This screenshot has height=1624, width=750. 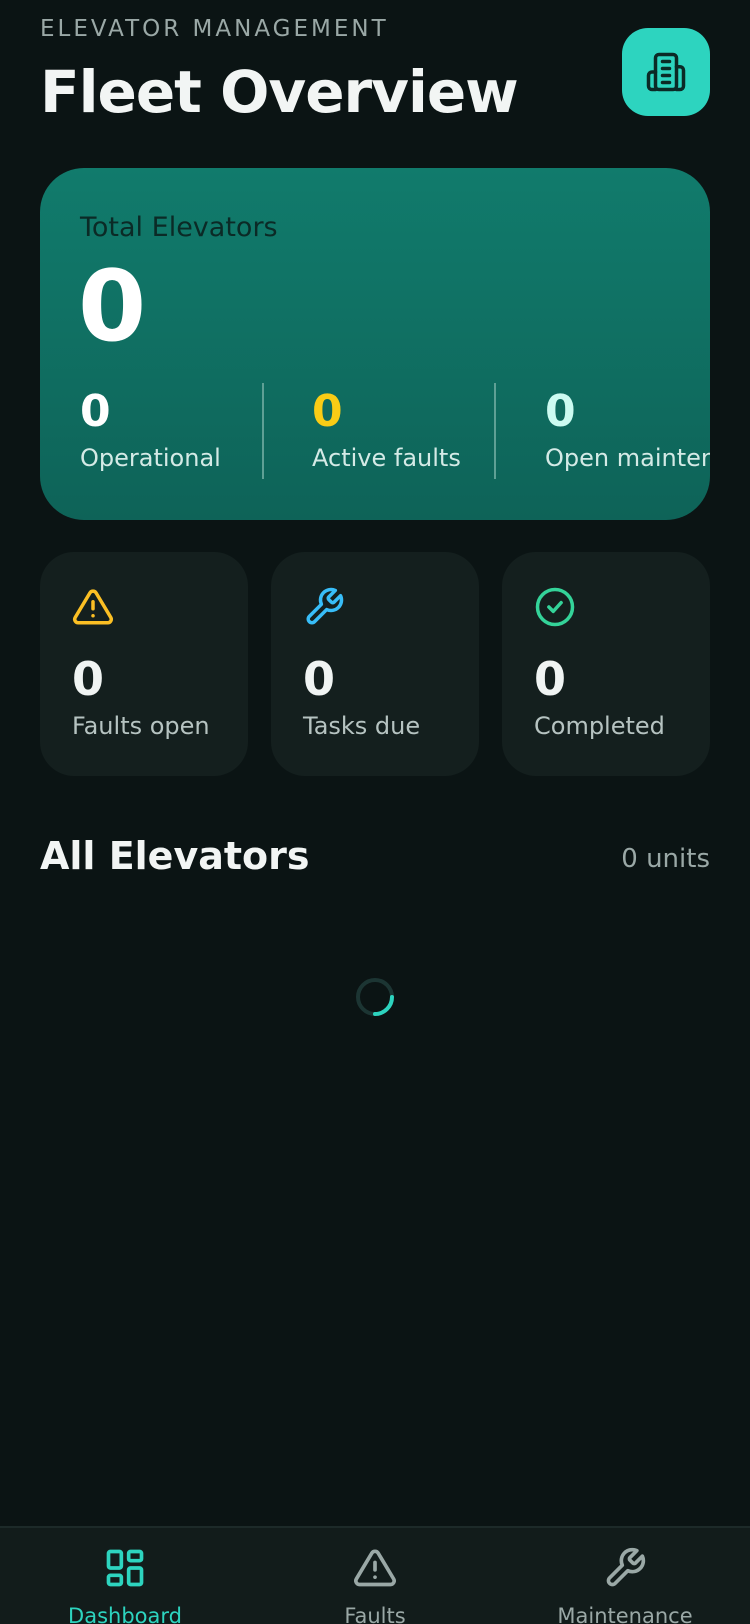 I want to click on faults-open-card: 0 Faults open, so click(x=144, y=664).